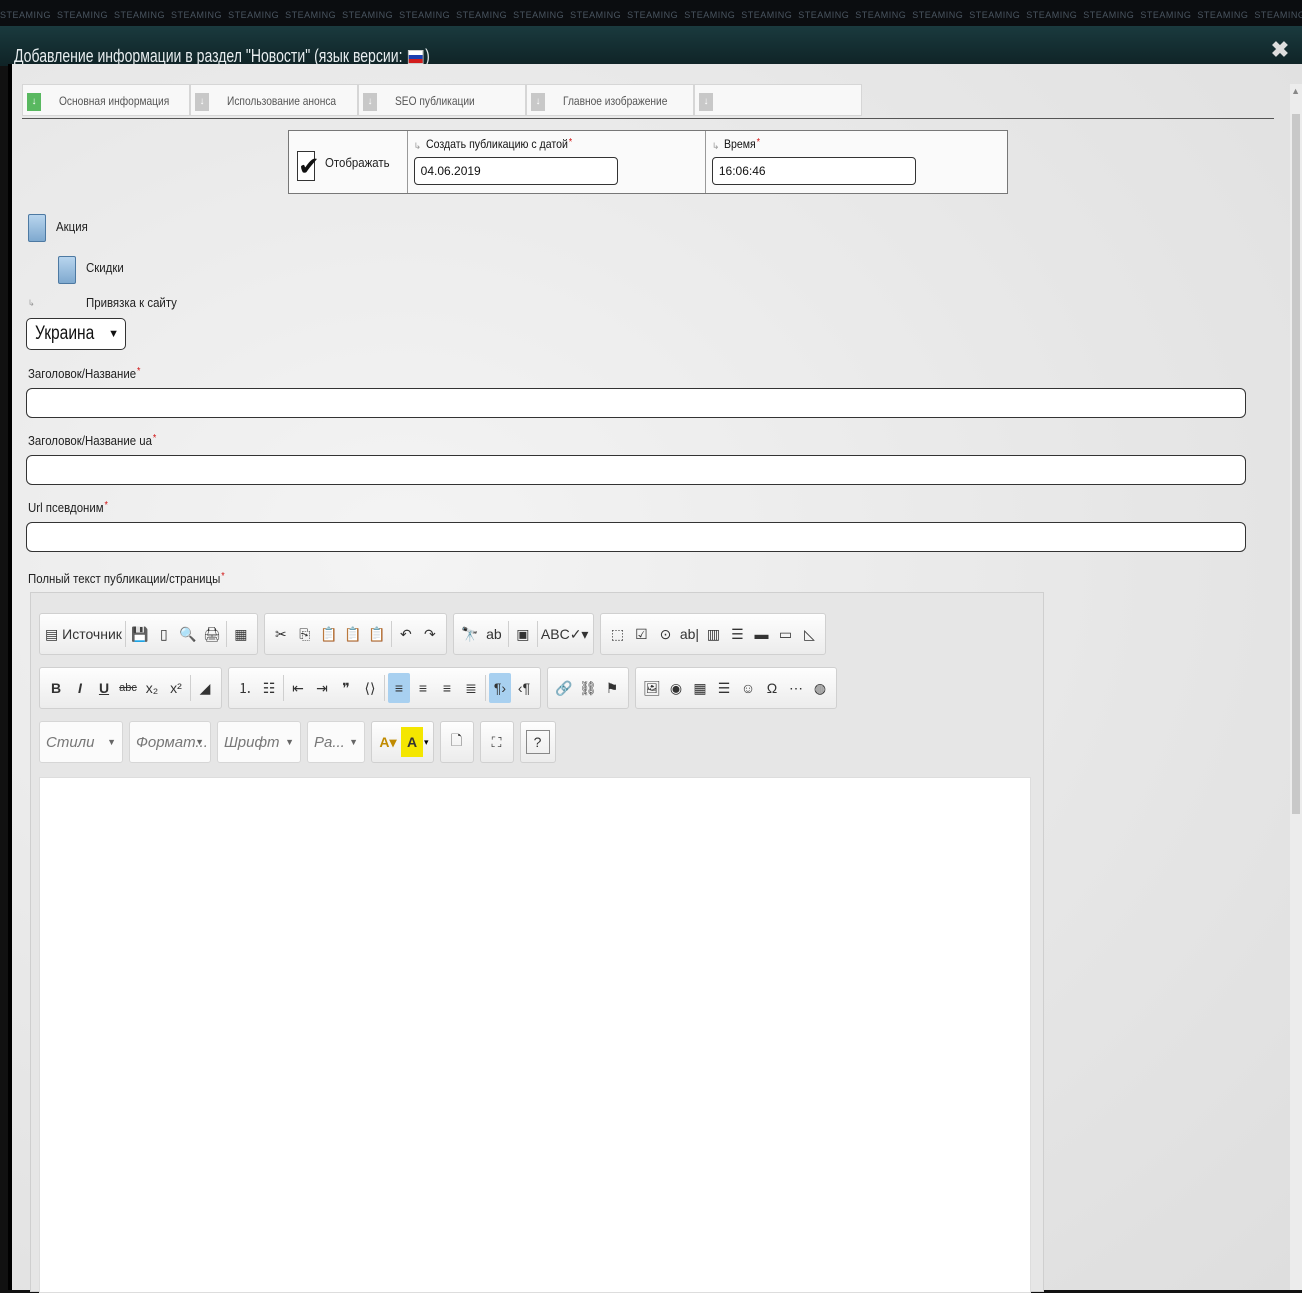 This screenshot has width=1302, height=1293. Describe the element at coordinates (274, 100) in the screenshot. I see `tab-announcement: ↓ Использование анонса` at that location.